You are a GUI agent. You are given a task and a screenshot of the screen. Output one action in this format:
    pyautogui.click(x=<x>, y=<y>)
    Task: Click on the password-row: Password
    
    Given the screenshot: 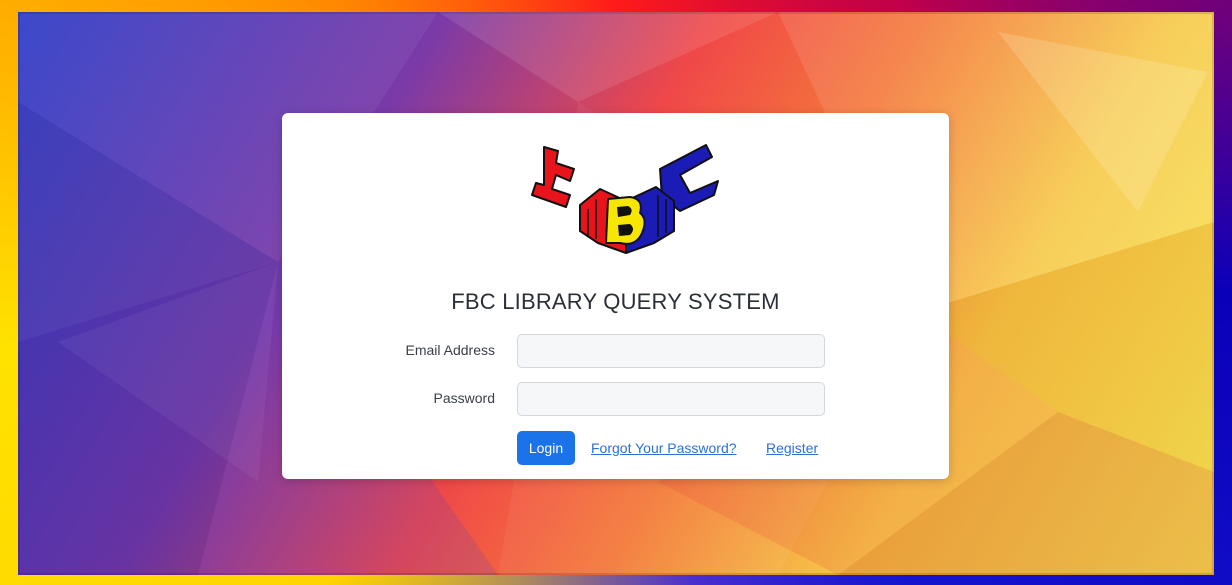 What is the action you would take?
    pyautogui.click(x=615, y=399)
    